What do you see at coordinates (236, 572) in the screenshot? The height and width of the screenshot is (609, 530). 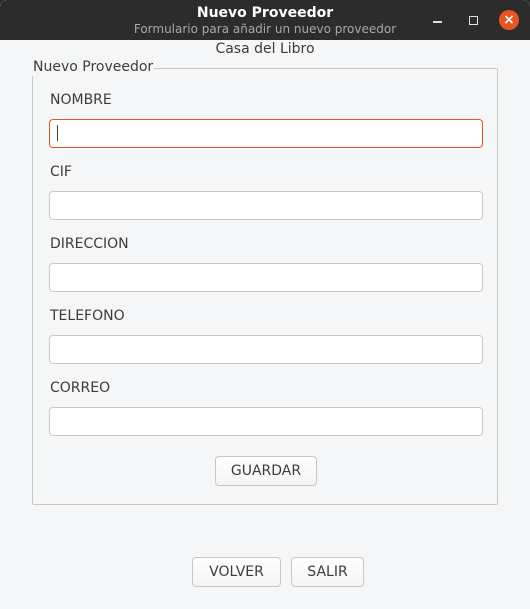 I see `volver-button: VOLVER` at bounding box center [236, 572].